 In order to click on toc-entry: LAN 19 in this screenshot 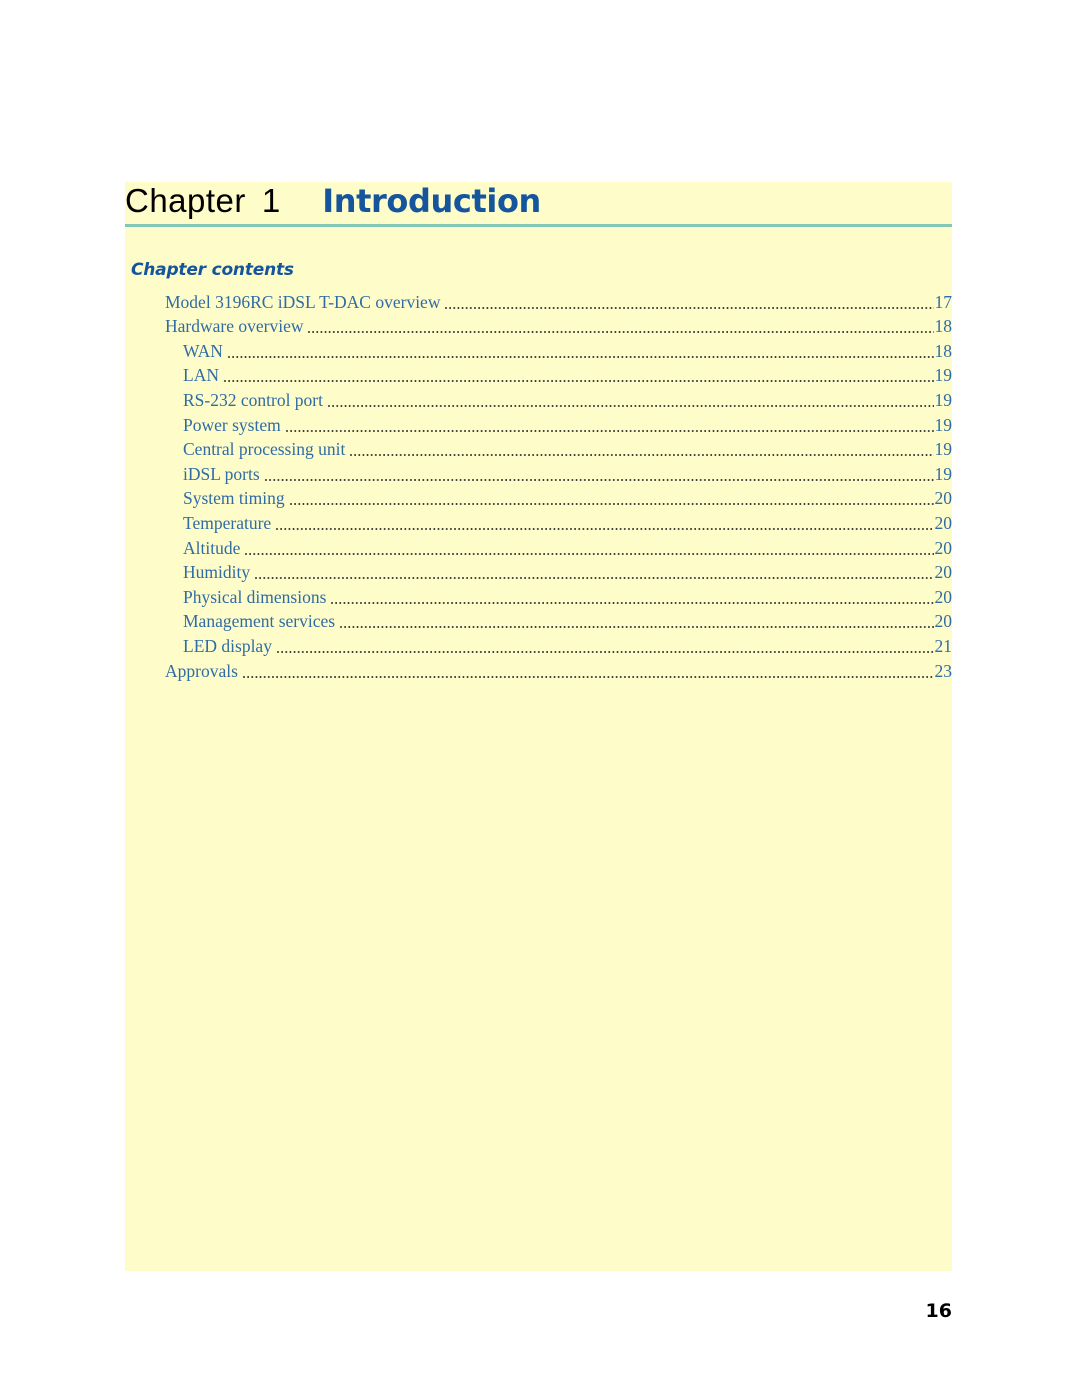, I will do `click(538, 374)`.